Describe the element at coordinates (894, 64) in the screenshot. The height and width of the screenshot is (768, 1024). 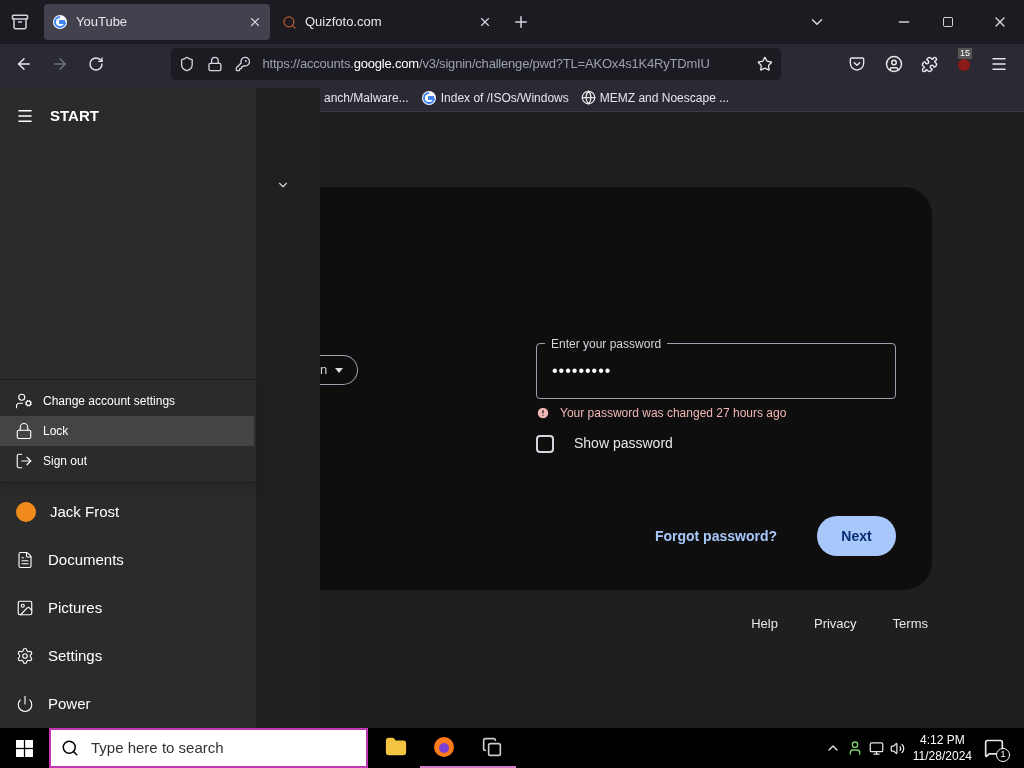
I see `account-icon` at that location.